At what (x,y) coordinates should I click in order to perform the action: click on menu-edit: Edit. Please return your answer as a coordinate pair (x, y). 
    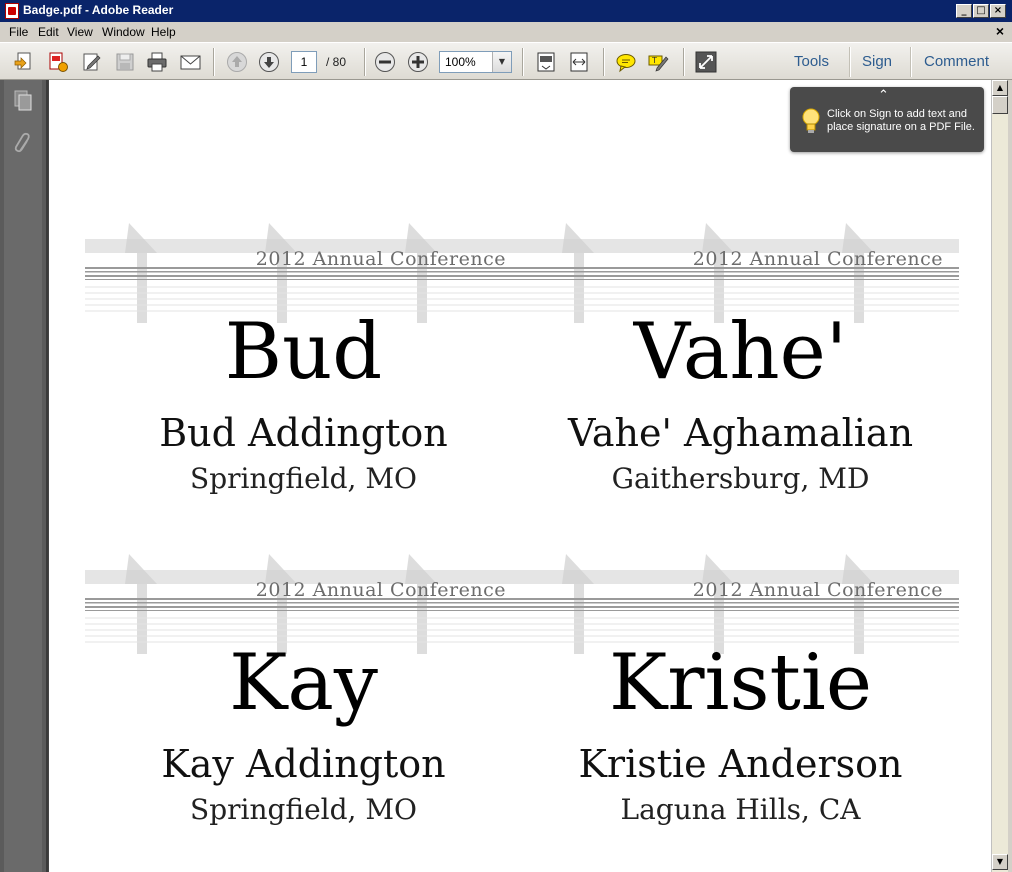
    Looking at the image, I should click on (48, 32).